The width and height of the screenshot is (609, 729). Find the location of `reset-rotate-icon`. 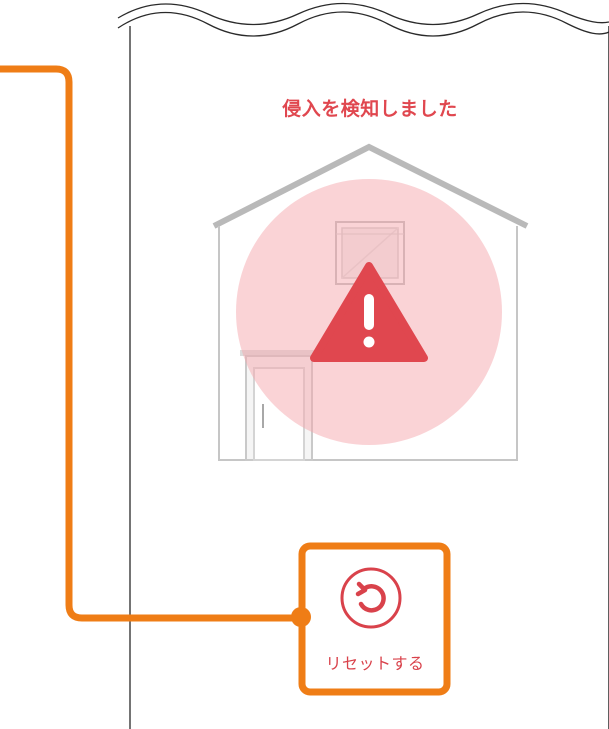

reset-rotate-icon is located at coordinates (371, 598).